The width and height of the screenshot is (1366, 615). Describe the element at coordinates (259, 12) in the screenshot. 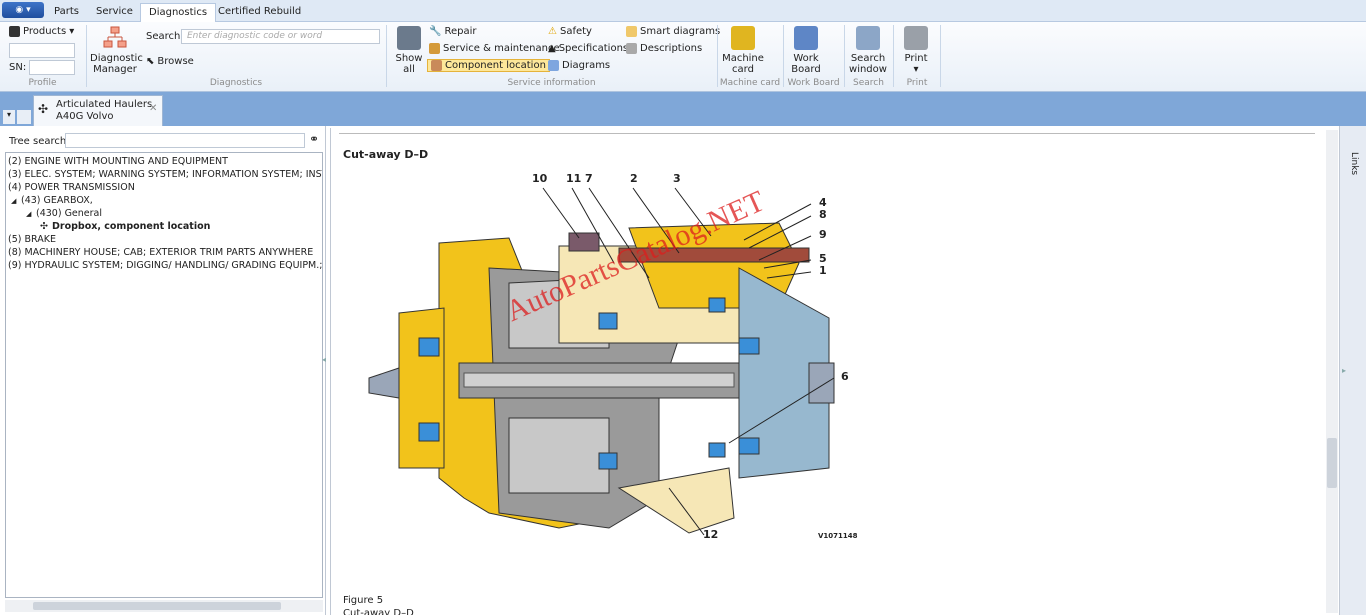

I see `tab-certified-rebuild: Certified Rebuild` at that location.